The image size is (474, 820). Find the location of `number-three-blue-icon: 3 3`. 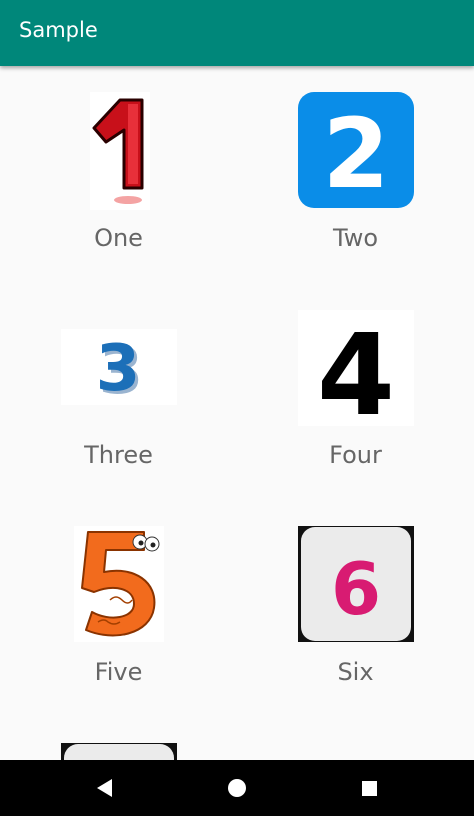

number-three-blue-icon: 3 3 is located at coordinates (119, 367).